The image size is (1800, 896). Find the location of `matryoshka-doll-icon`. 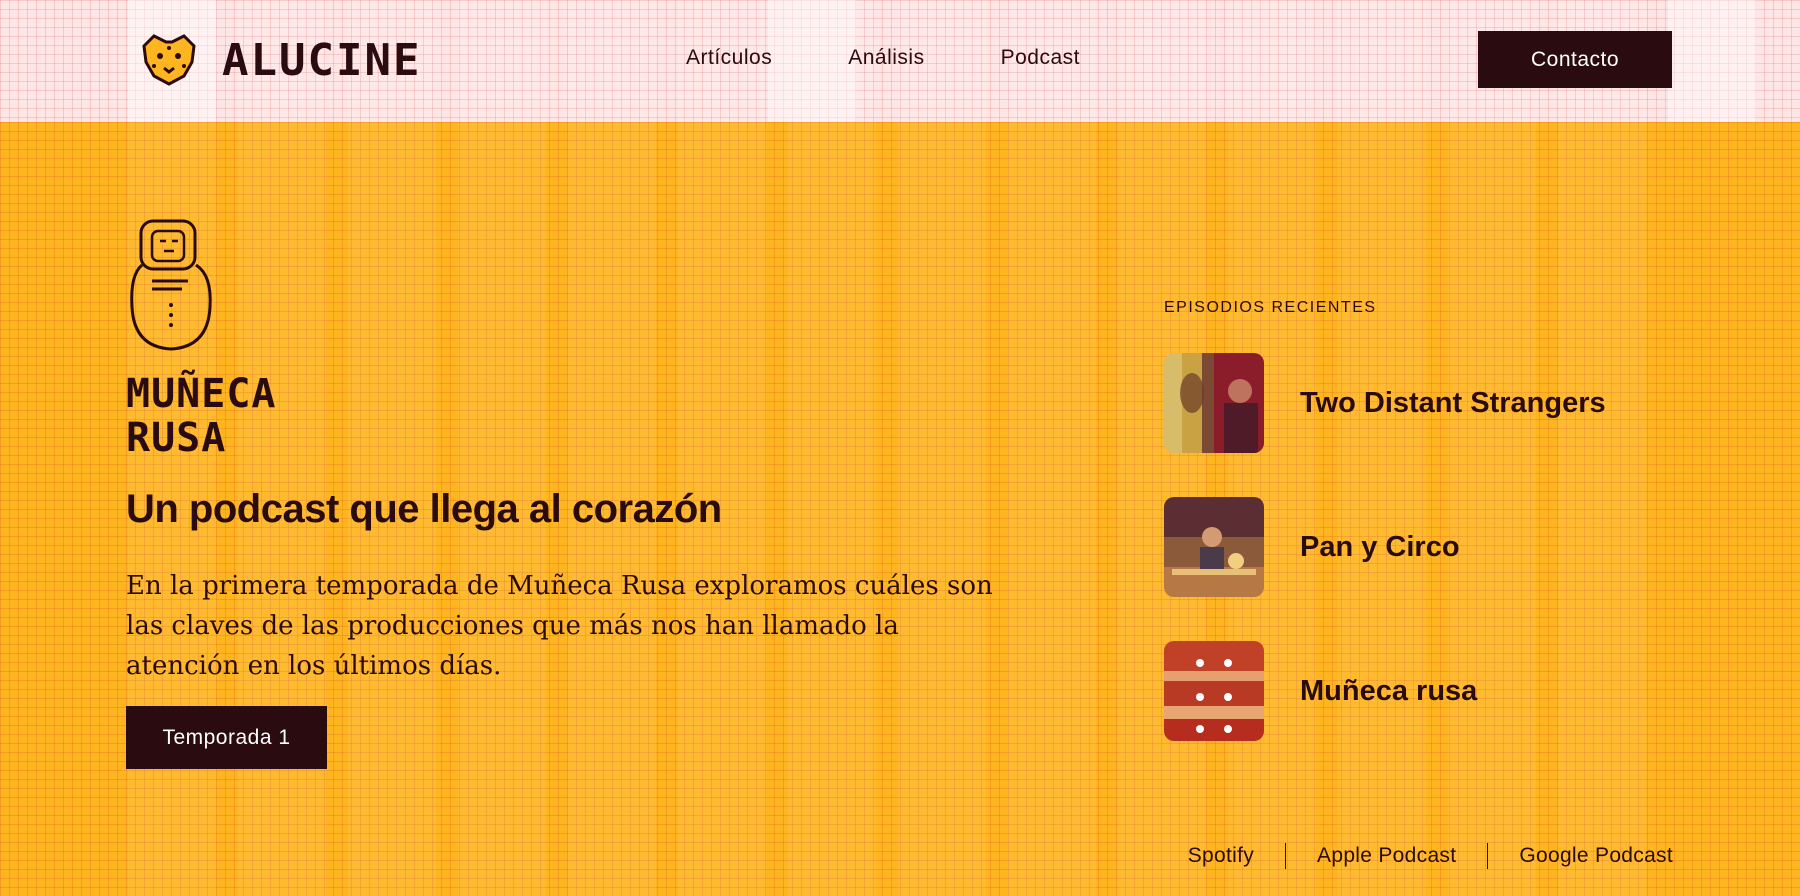

matryoshka-doll-icon is located at coordinates (171, 285).